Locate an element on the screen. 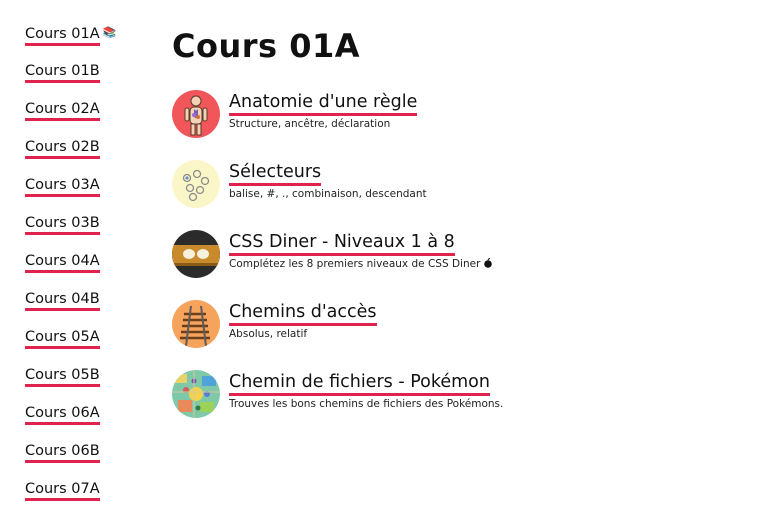 The image size is (770, 512). css-diner-icon is located at coordinates (196, 254).